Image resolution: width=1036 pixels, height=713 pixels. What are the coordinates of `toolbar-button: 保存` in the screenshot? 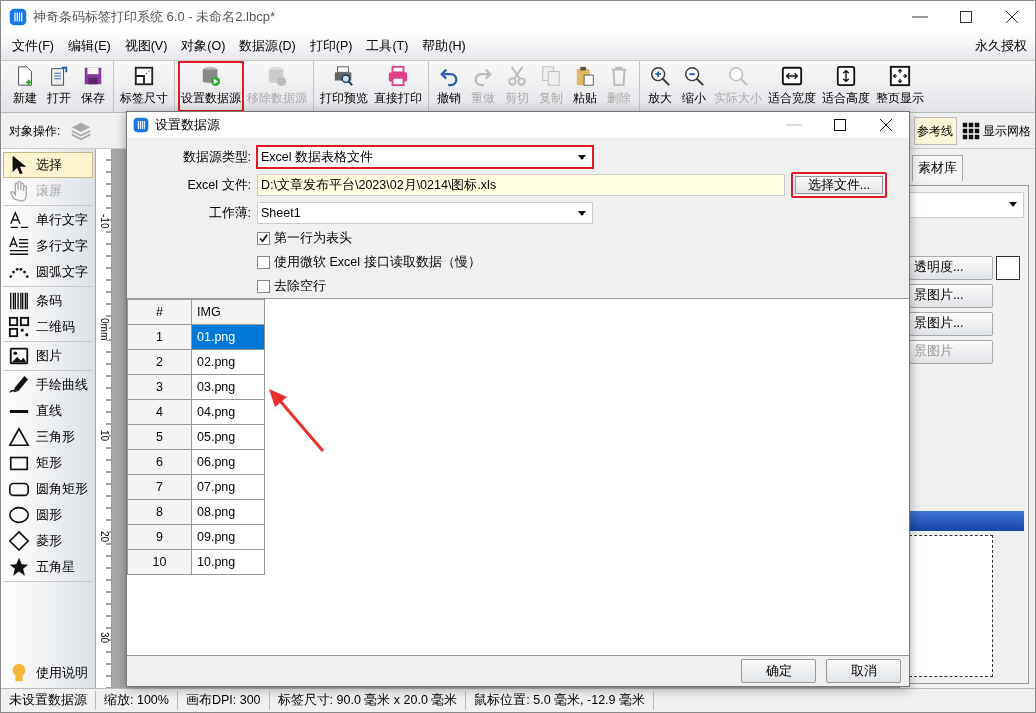 It's located at (93, 86).